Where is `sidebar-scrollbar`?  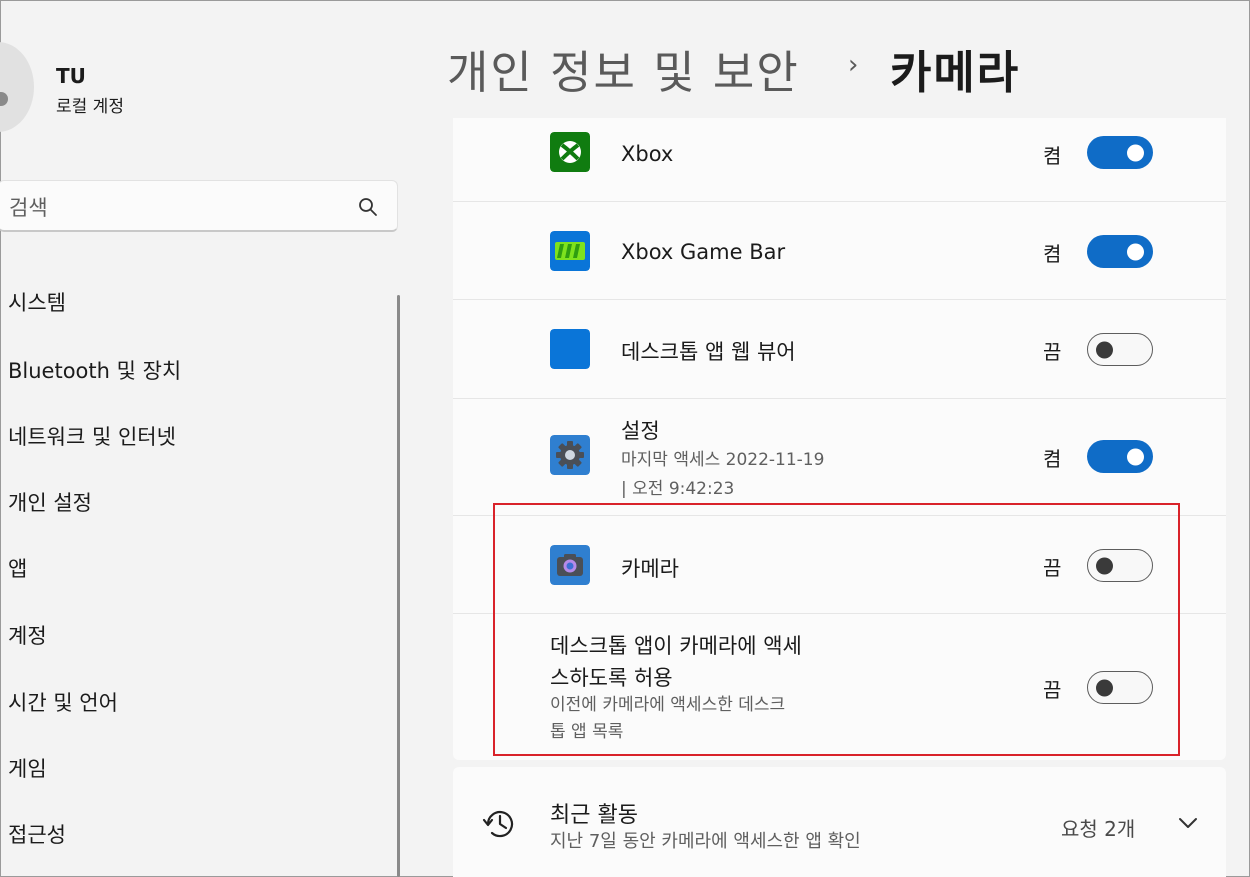 sidebar-scrollbar is located at coordinates (398, 586).